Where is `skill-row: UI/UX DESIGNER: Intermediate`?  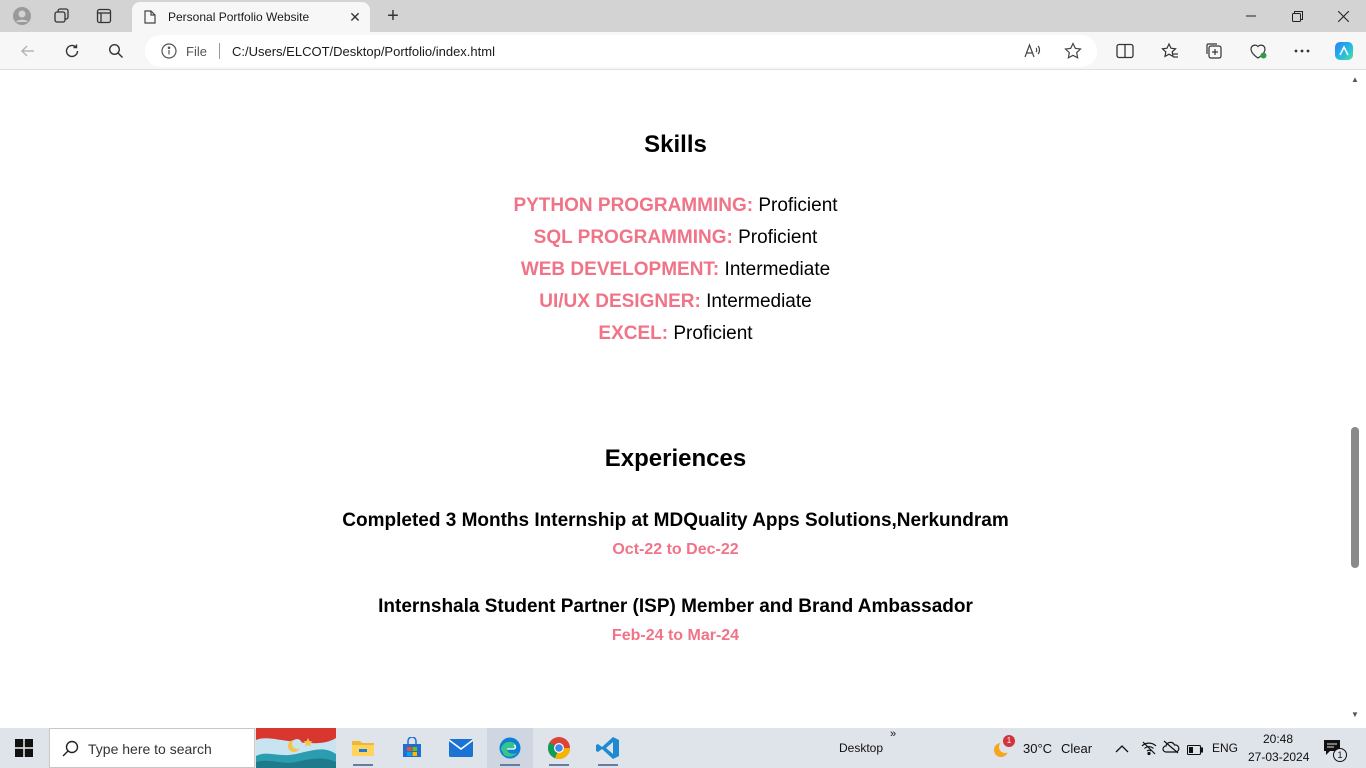 skill-row: UI/UX DESIGNER: Intermediate is located at coordinates (675, 302).